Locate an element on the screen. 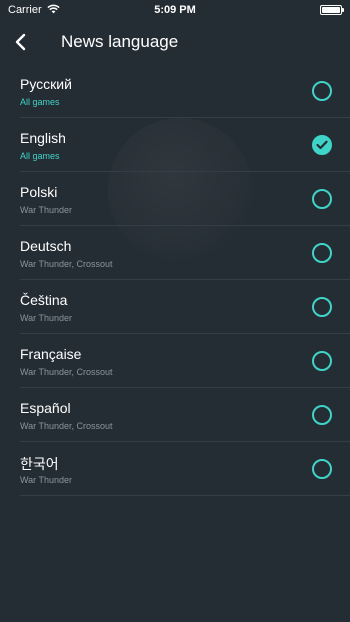  nav-bar: News language is located at coordinates (175, 42).